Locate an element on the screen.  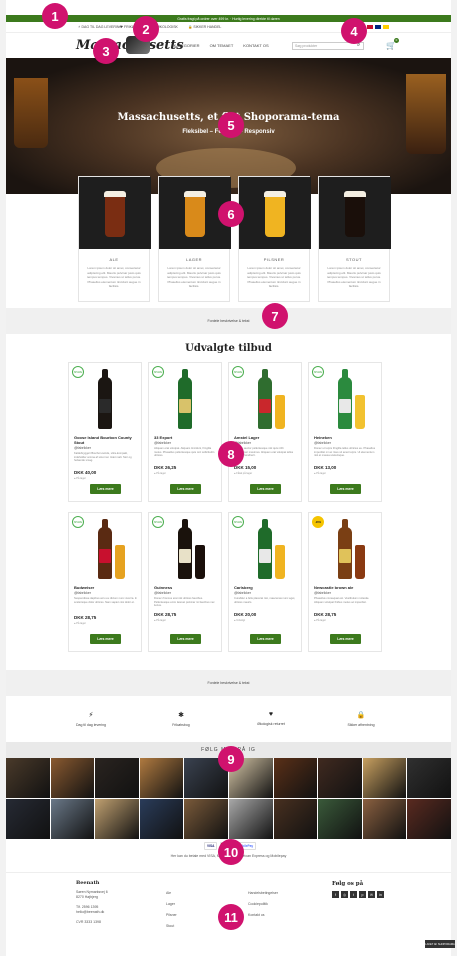
usp-item: ⚡ Dag til dag levering is located at coordinates (91, 719).